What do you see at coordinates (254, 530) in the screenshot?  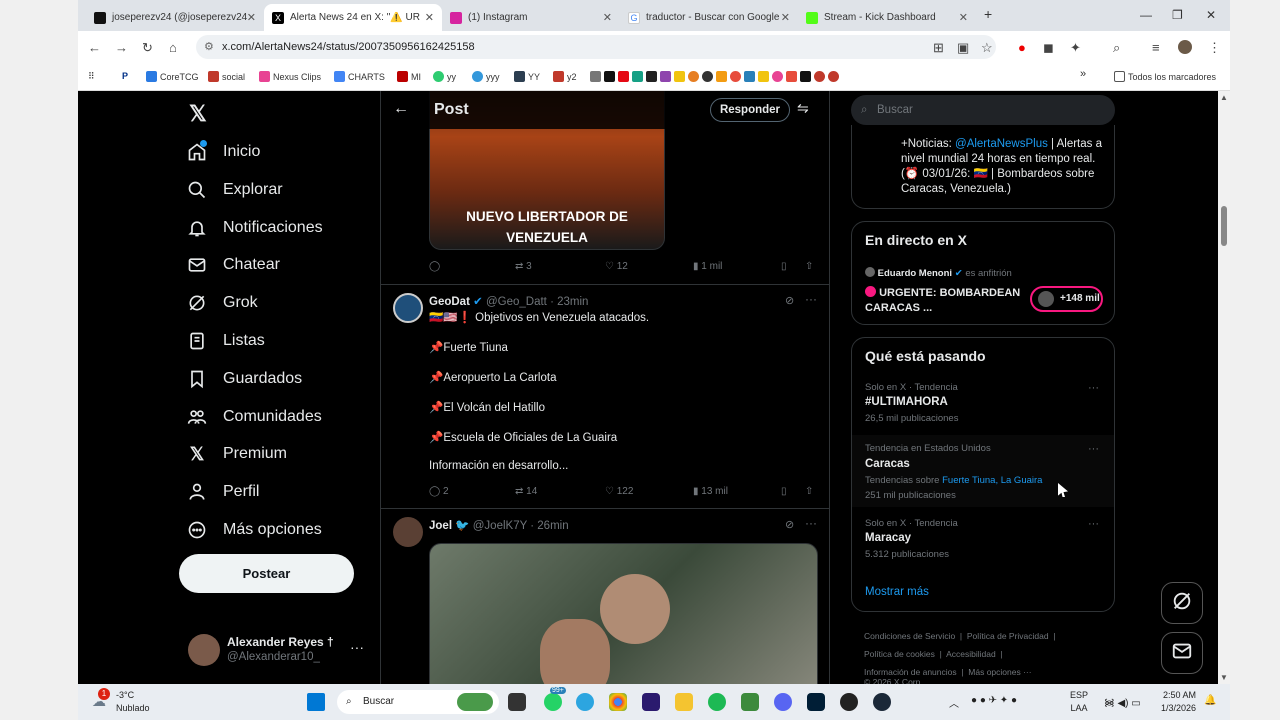 I see `nav-item-mas-opciones: Más opciones` at bounding box center [254, 530].